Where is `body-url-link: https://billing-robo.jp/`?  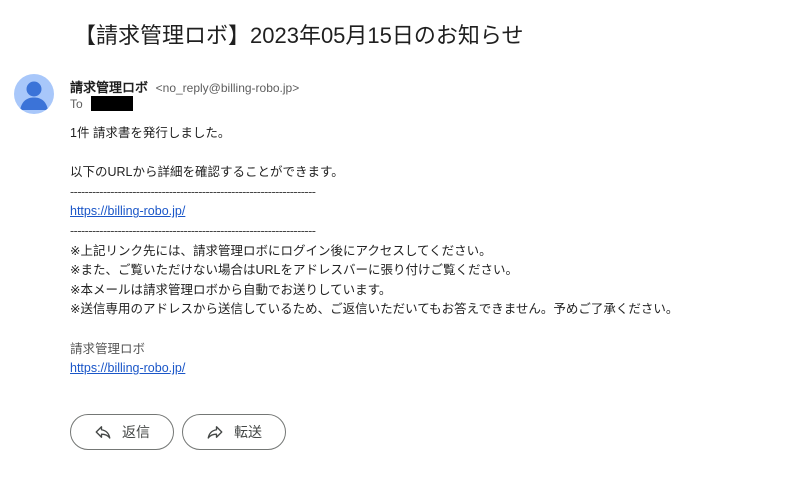
body-url-link: https://billing-robo.jp/ is located at coordinates (127, 211).